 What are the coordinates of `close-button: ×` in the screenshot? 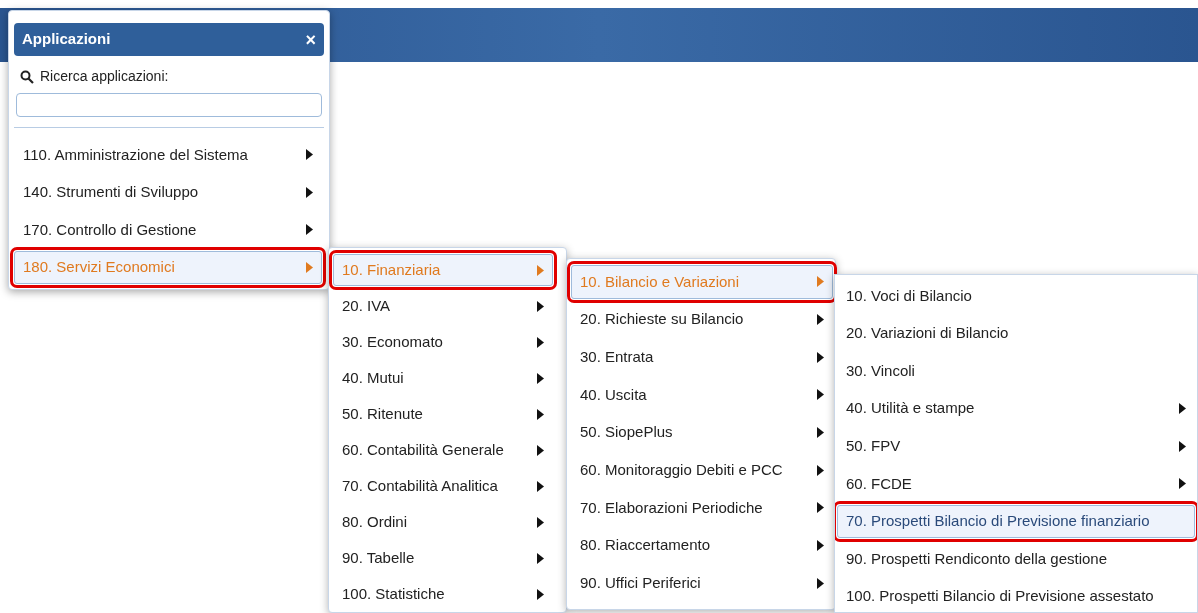 It's located at (310, 39).